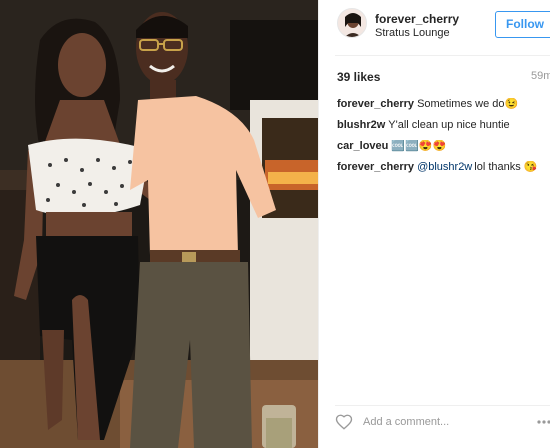 This screenshot has height=448, width=550. What do you see at coordinates (449, 125) in the screenshot?
I see `comment-text: Y'all clean up nice huntie` at bounding box center [449, 125].